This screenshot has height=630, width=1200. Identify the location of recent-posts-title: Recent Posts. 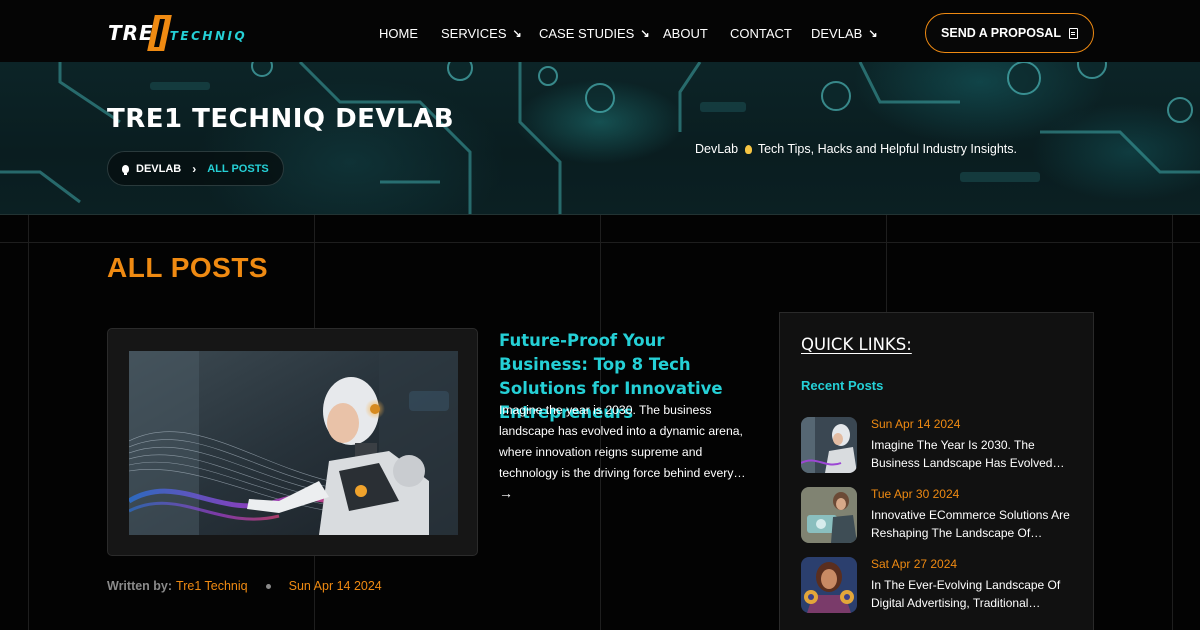
(842, 385).